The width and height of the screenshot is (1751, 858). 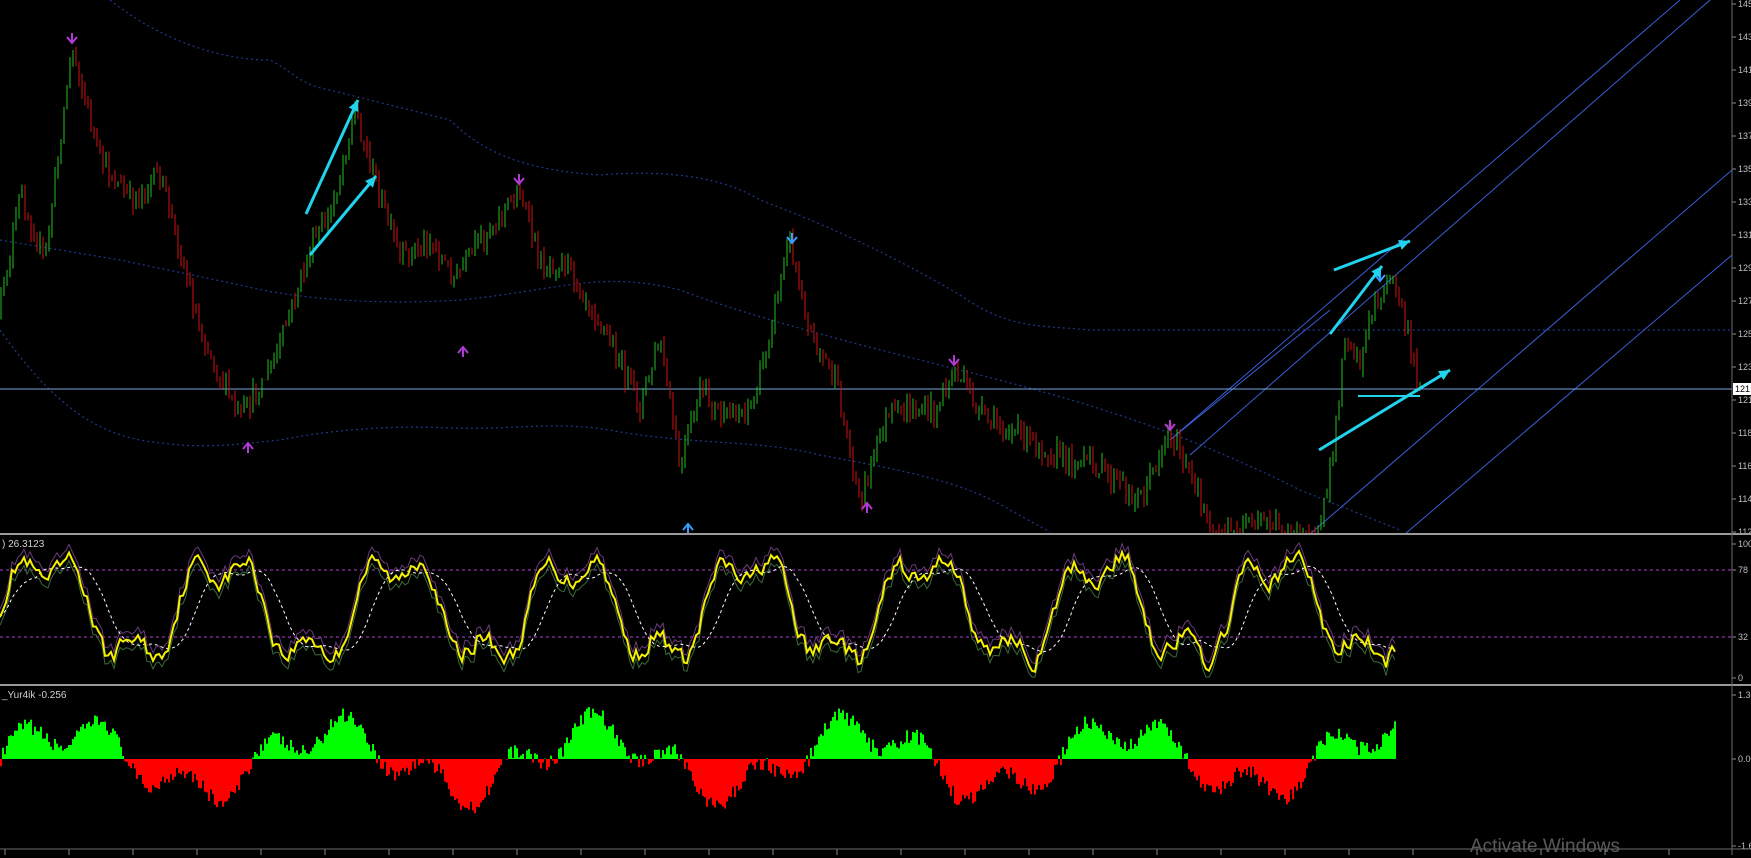 I want to click on histogram-axis-label: 1.30, so click(x=1744, y=695).